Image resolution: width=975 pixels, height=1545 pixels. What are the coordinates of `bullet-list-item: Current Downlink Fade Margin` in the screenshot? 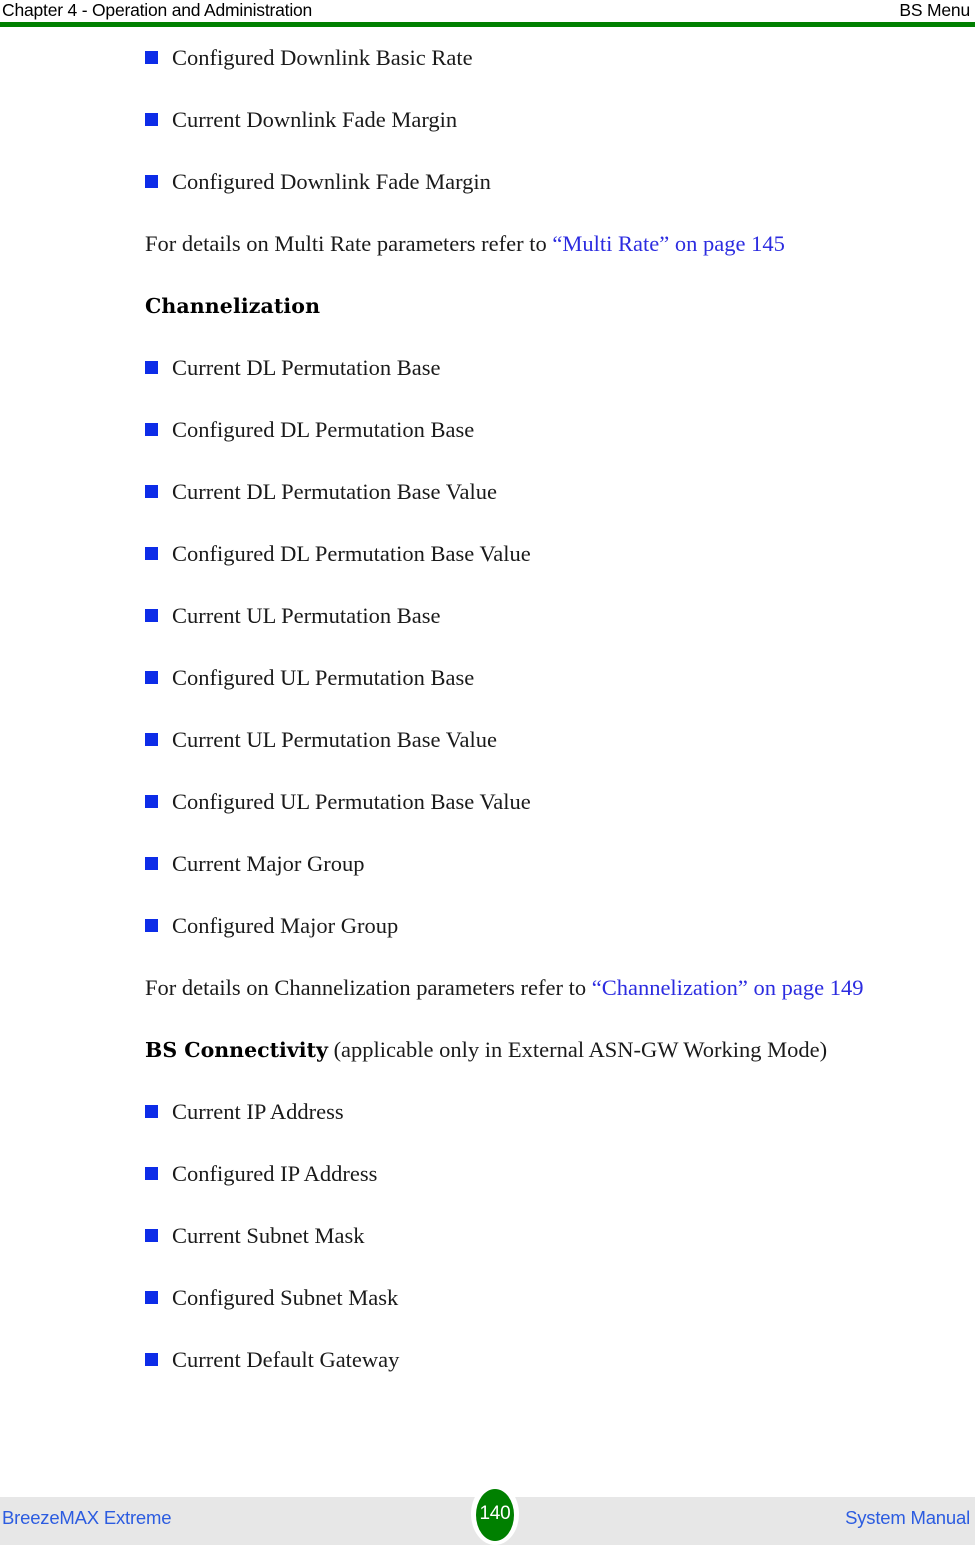 It's located at (487, 120).